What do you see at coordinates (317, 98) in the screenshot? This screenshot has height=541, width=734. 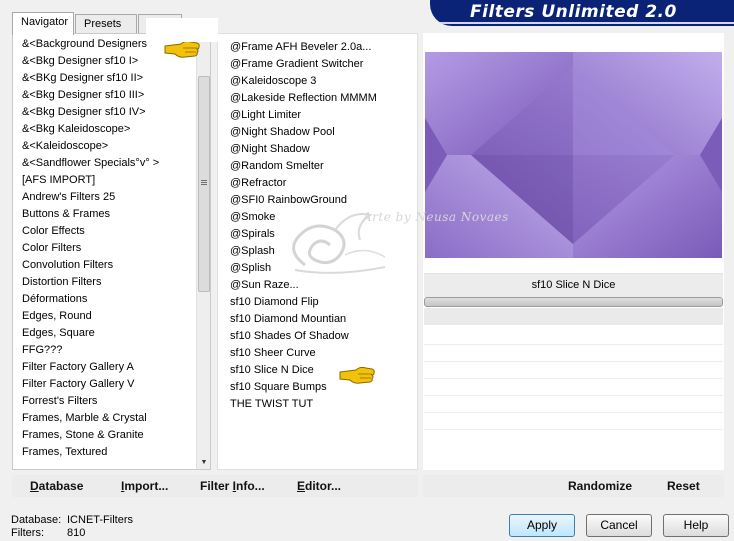 I see `filter-item: @Lakeside Reflection MMMM` at bounding box center [317, 98].